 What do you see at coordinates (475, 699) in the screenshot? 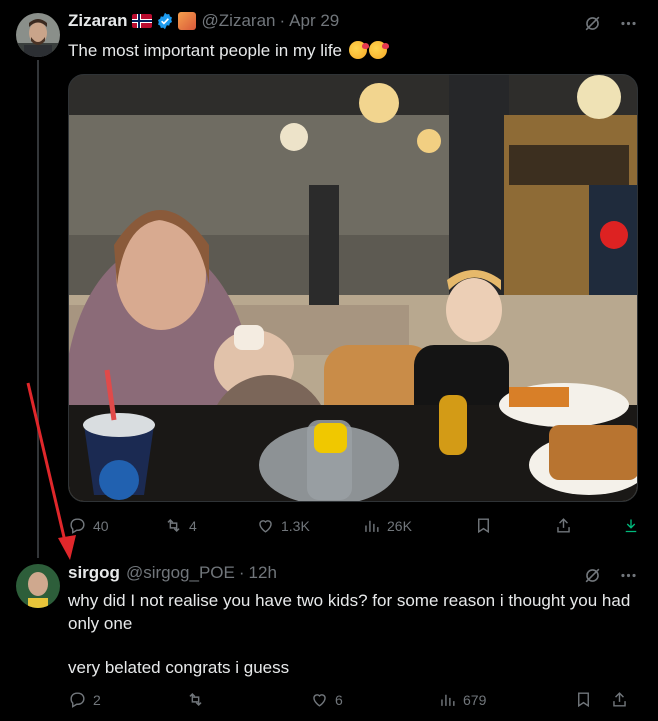
I see `views-count: 679` at bounding box center [475, 699].